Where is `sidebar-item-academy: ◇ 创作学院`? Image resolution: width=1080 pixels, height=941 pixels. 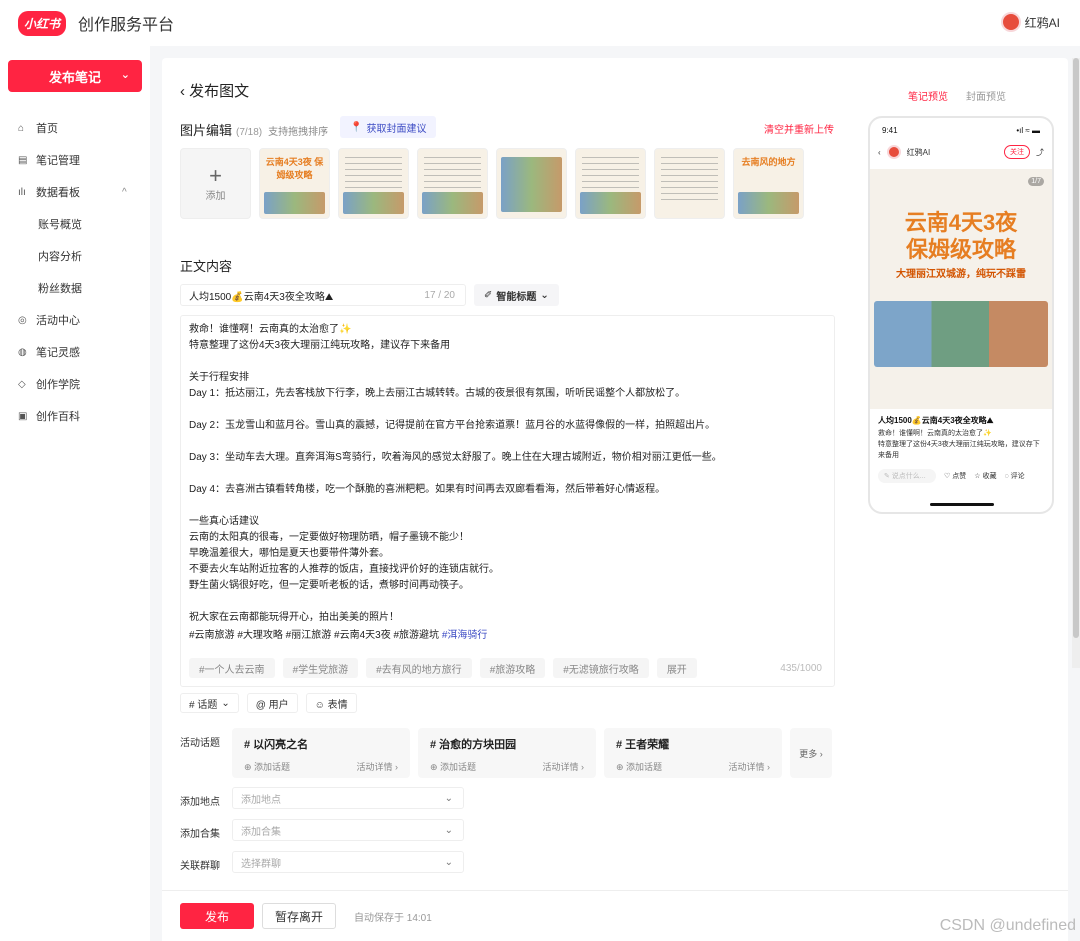 sidebar-item-academy: ◇ 创作学院 is located at coordinates (75, 384).